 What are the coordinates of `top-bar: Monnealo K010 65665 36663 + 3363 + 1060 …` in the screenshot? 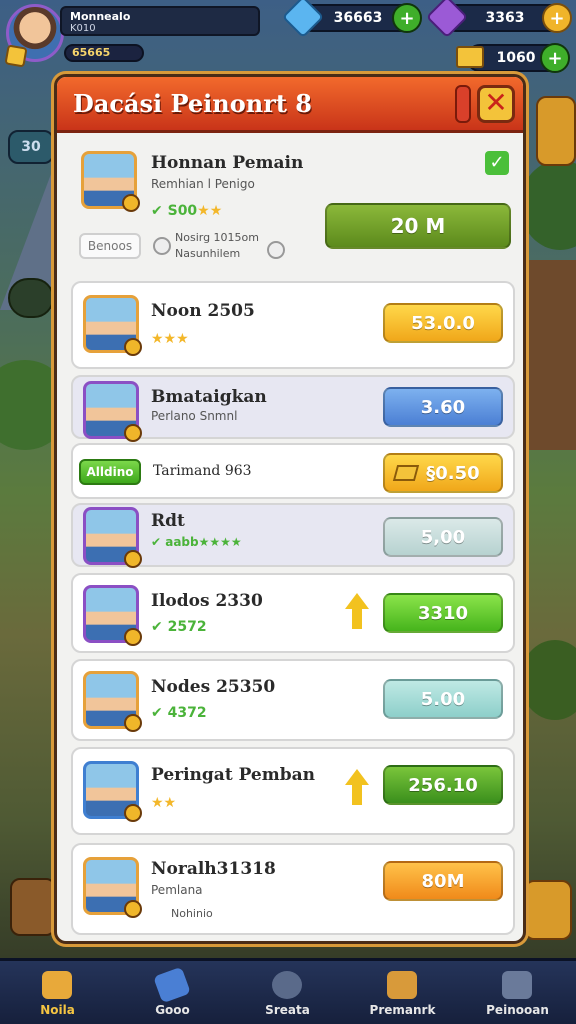 It's located at (288, 36).